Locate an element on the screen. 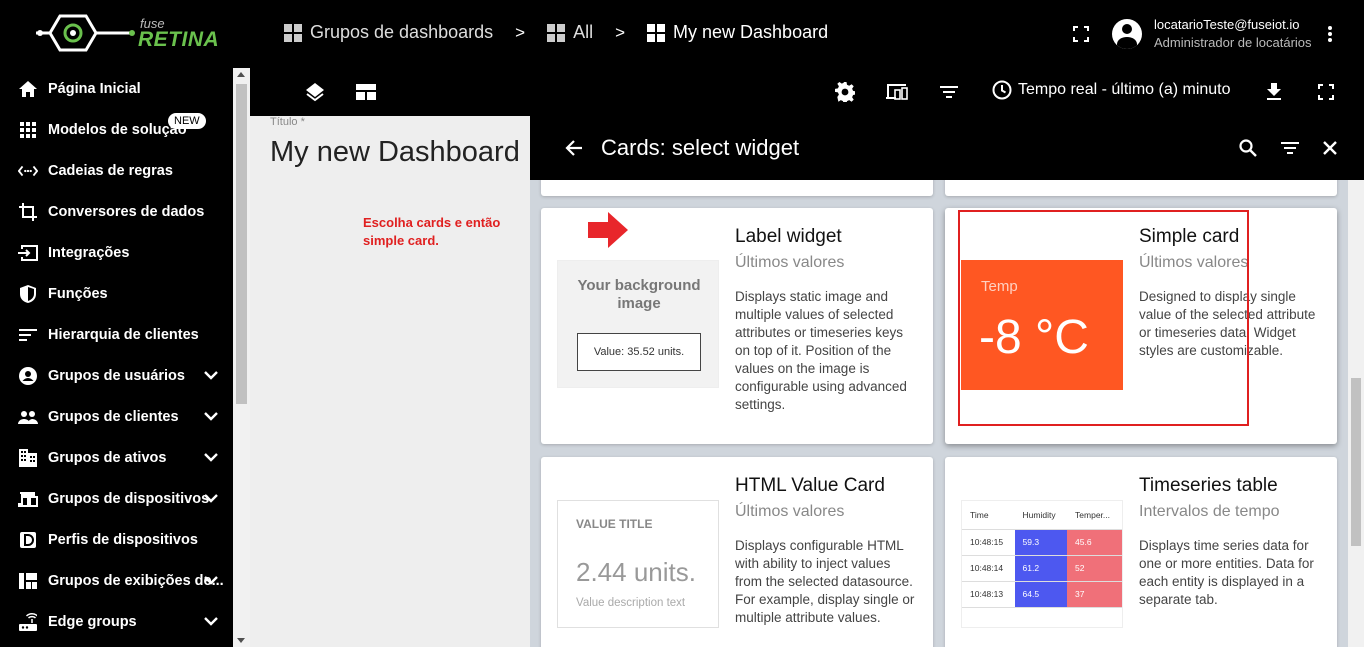 The height and width of the screenshot is (647, 1364). more-vert-icon is located at coordinates (1330, 34).